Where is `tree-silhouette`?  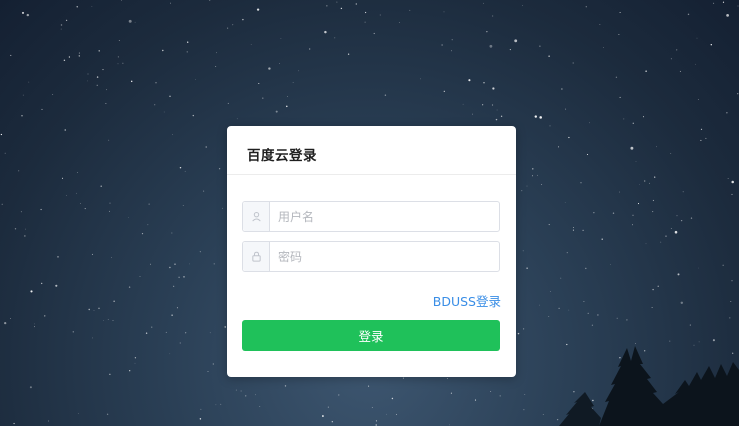 tree-silhouette is located at coordinates (649, 386).